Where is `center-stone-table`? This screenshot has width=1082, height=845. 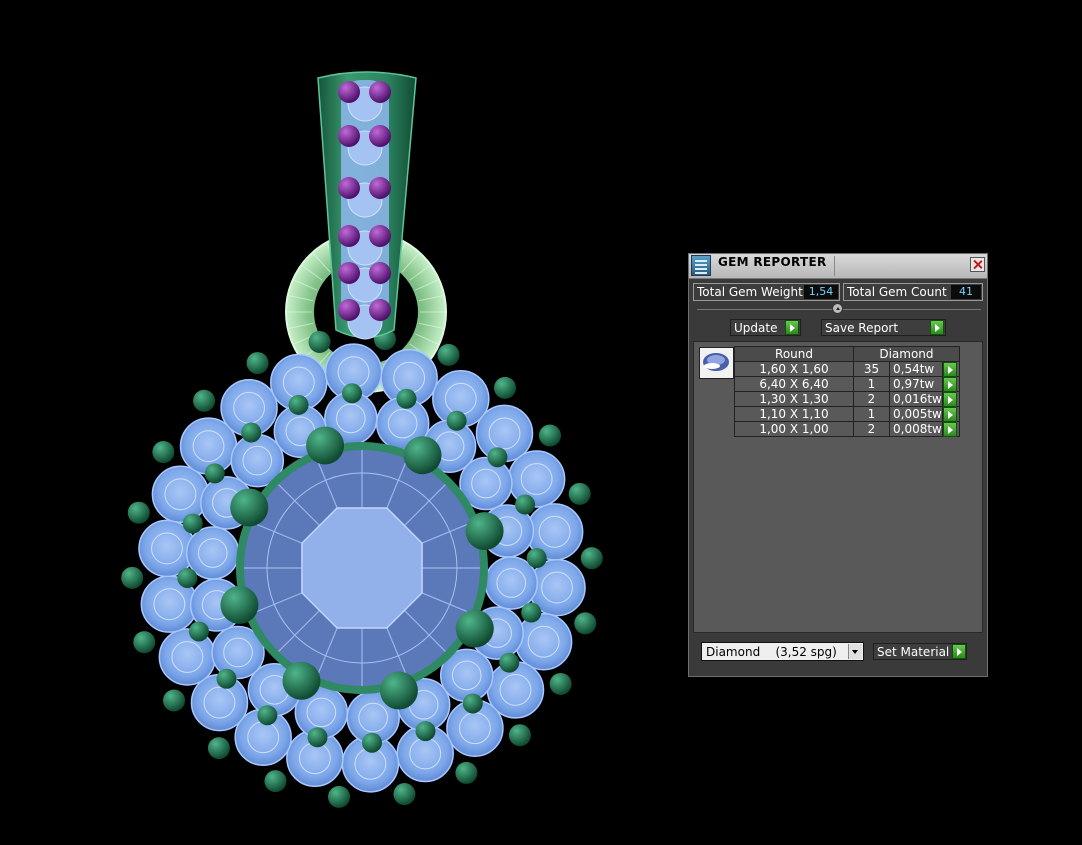
center-stone-table is located at coordinates (362, 568).